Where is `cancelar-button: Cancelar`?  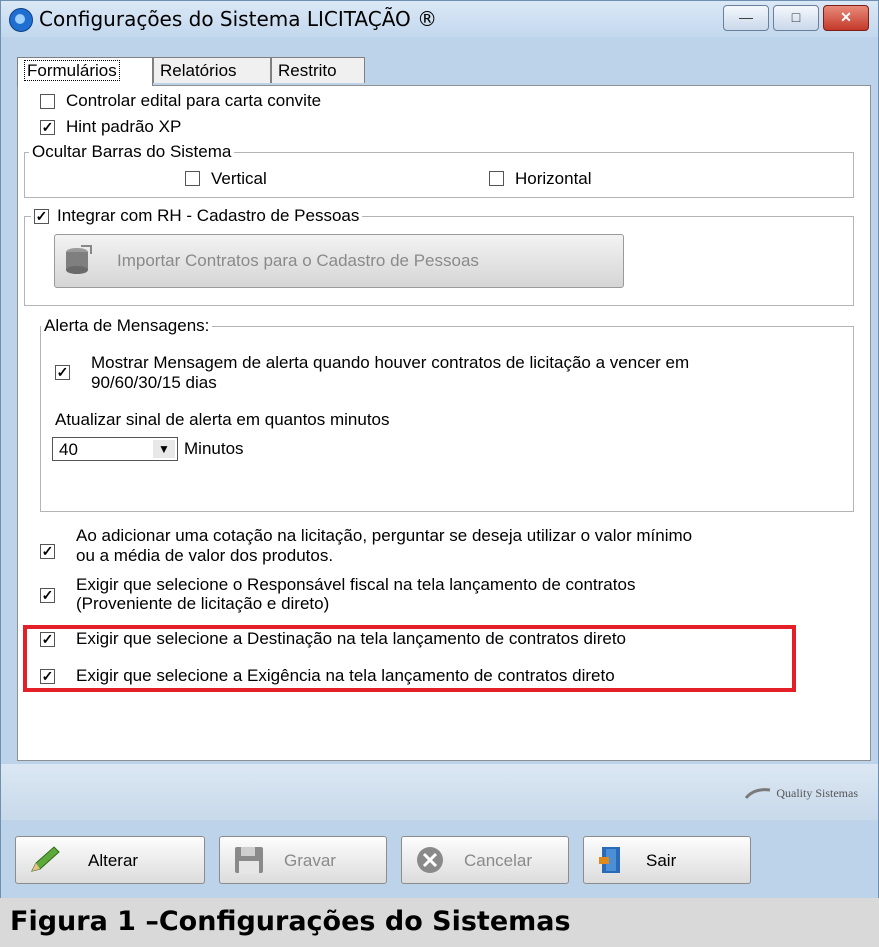 cancelar-button: Cancelar is located at coordinates (485, 860).